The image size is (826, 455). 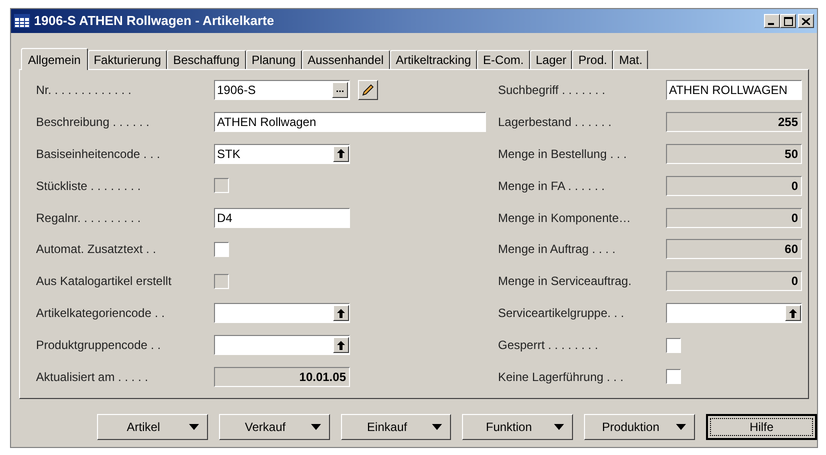 I want to click on field-label: Stückliste . . . . . . . ., so click(x=89, y=186).